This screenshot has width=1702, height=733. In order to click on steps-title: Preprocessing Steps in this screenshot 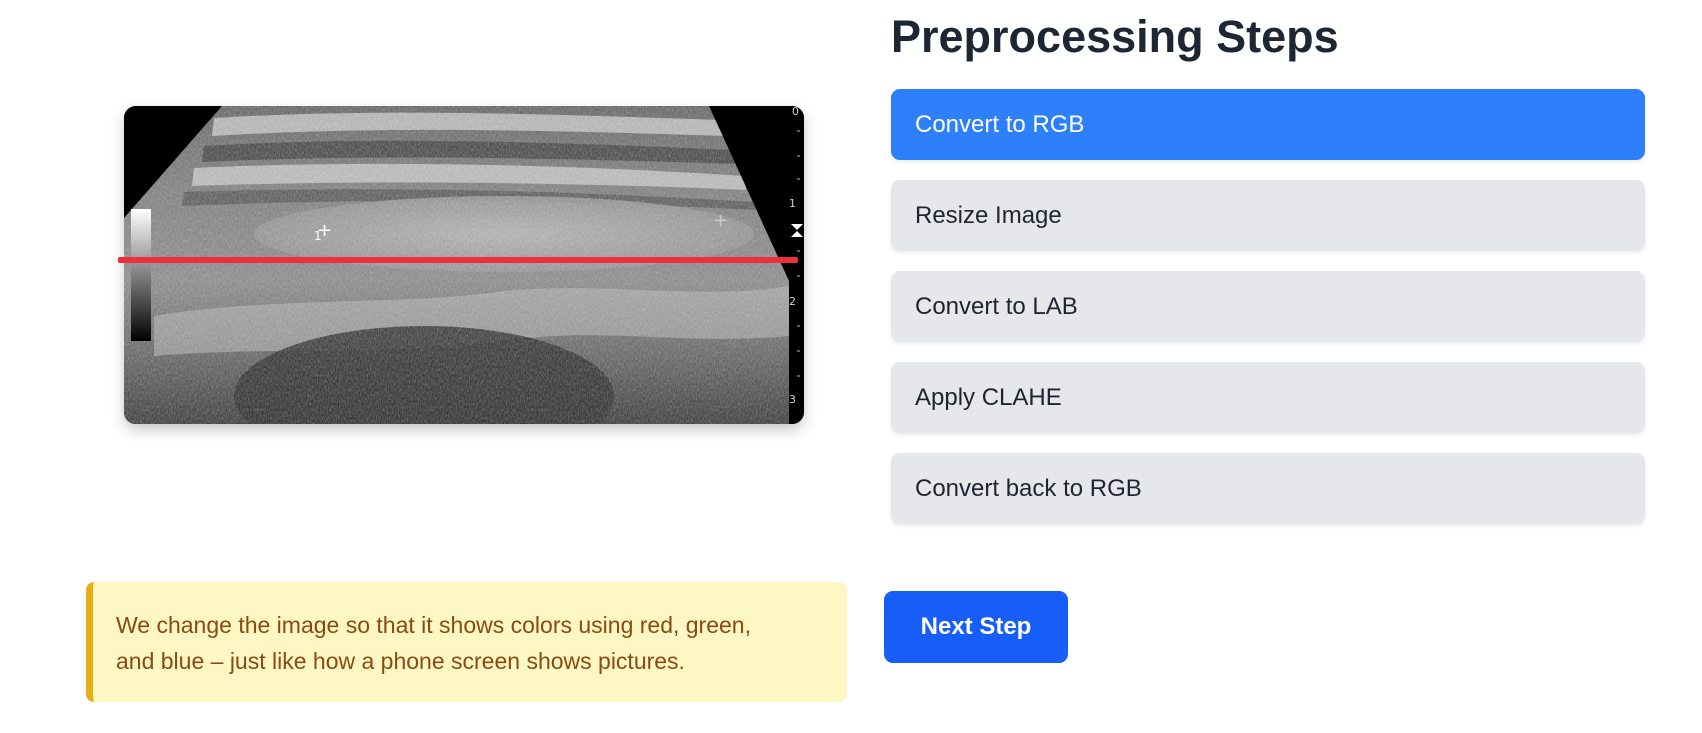, I will do `click(1115, 36)`.